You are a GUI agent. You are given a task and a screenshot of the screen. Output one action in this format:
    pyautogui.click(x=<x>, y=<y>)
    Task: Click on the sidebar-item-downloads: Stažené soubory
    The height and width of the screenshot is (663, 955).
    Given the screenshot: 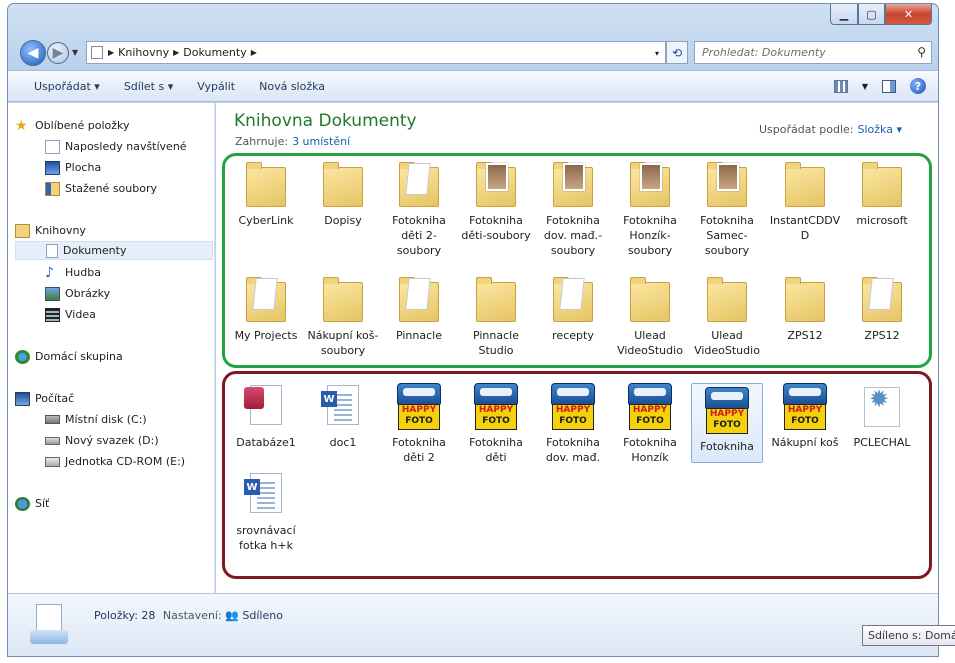 What is the action you would take?
    pyautogui.click(x=101, y=188)
    